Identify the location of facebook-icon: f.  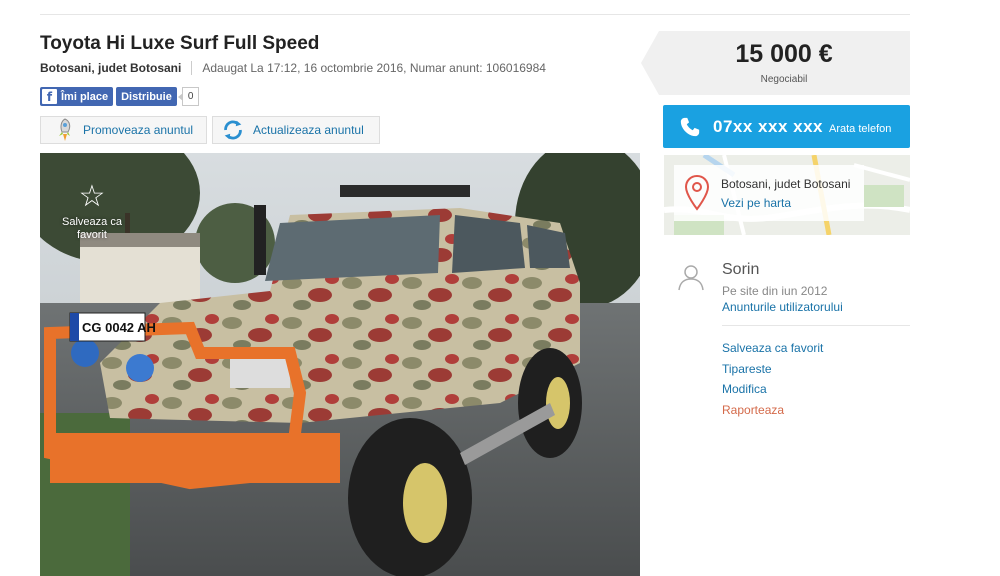
(49, 96).